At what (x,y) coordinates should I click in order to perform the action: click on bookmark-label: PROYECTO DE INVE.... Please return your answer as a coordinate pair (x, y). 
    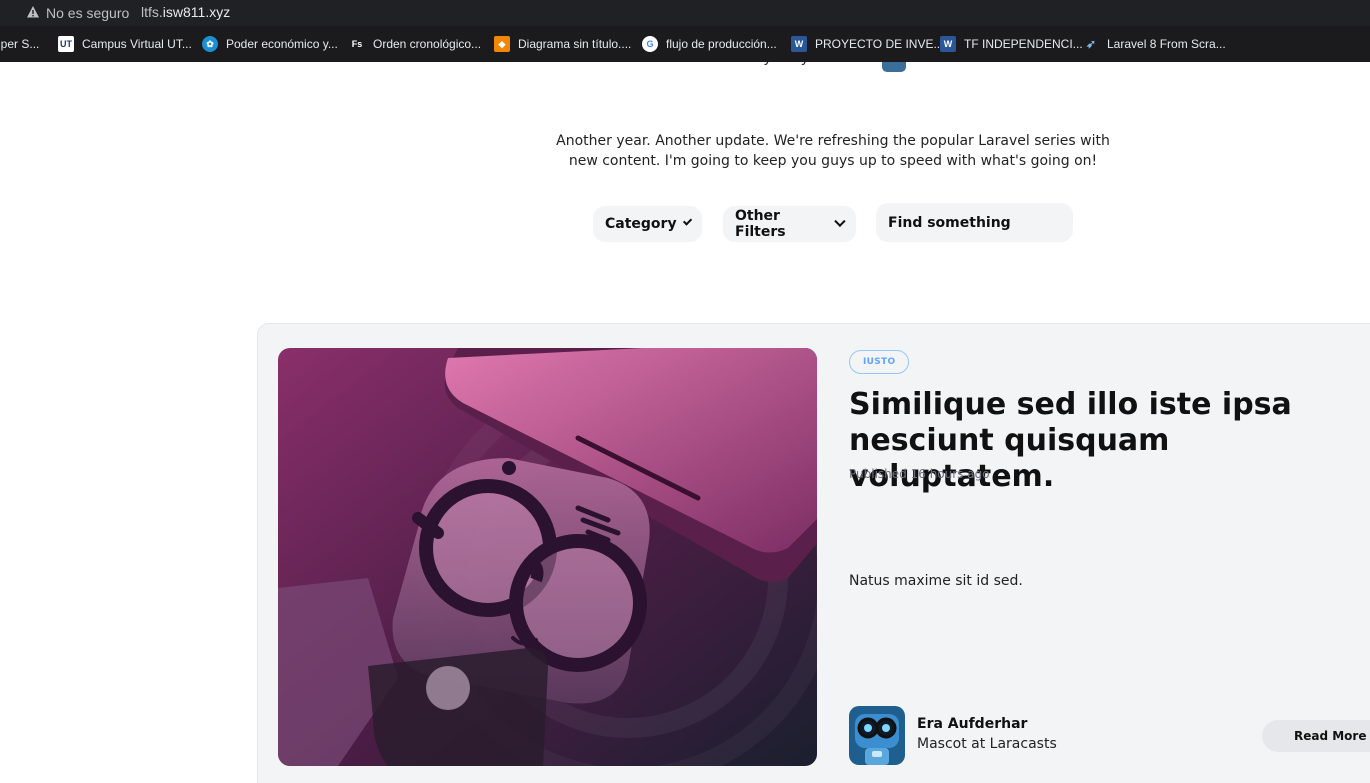
    Looking at the image, I should click on (879, 44).